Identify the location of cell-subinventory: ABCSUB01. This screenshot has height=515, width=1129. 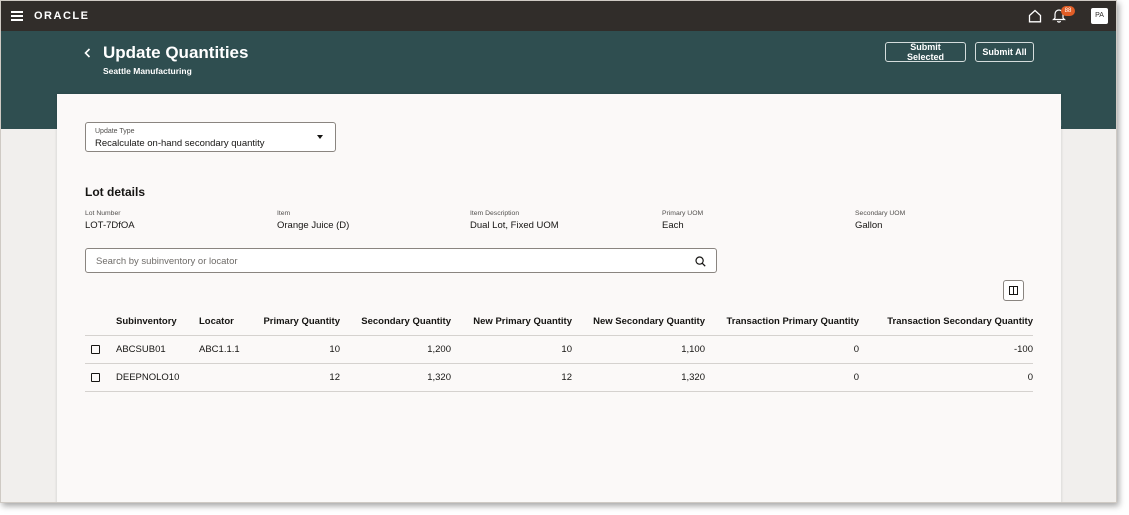
(157, 349).